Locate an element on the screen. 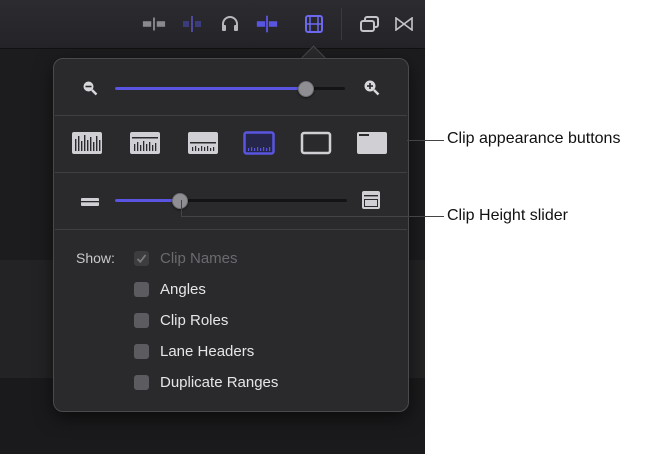 Image resolution: width=668 pixels, height=454 pixels. zoom-slider is located at coordinates (230, 89).